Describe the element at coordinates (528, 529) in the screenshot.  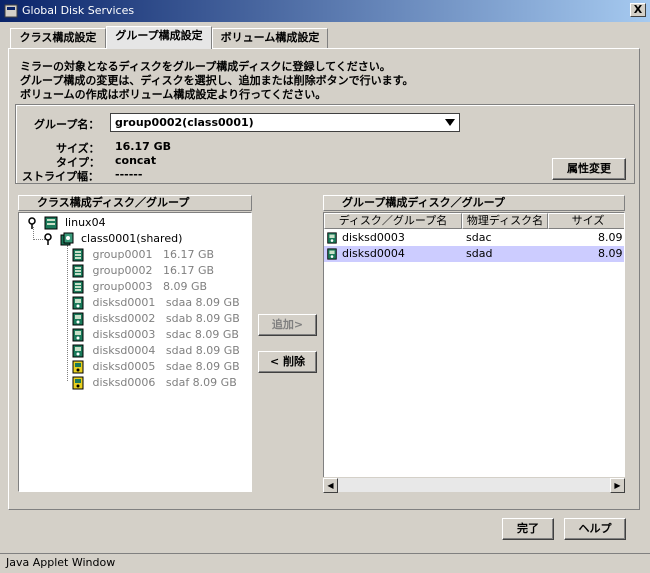
I see `done-button: 完了` at that location.